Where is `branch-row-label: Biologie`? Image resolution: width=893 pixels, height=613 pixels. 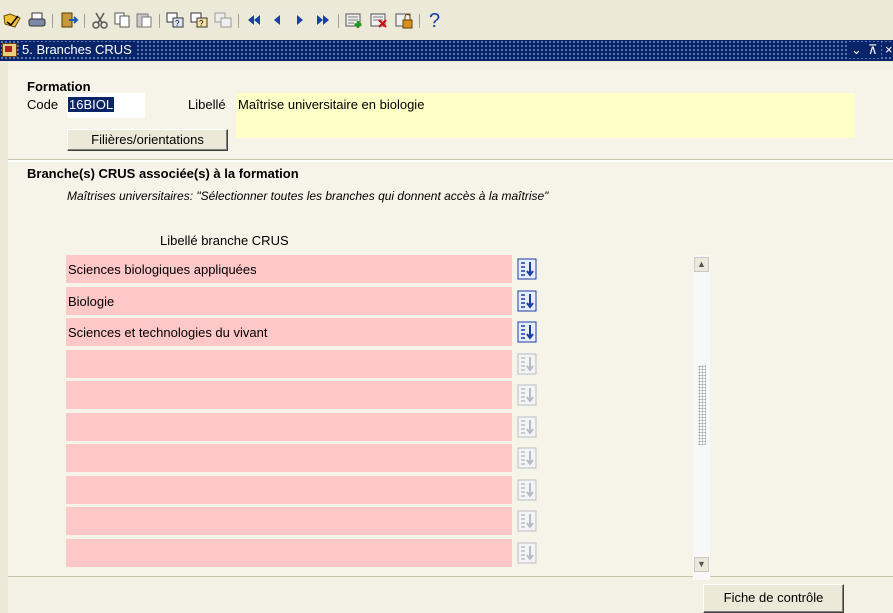
branch-row-label: Biologie is located at coordinates (91, 301).